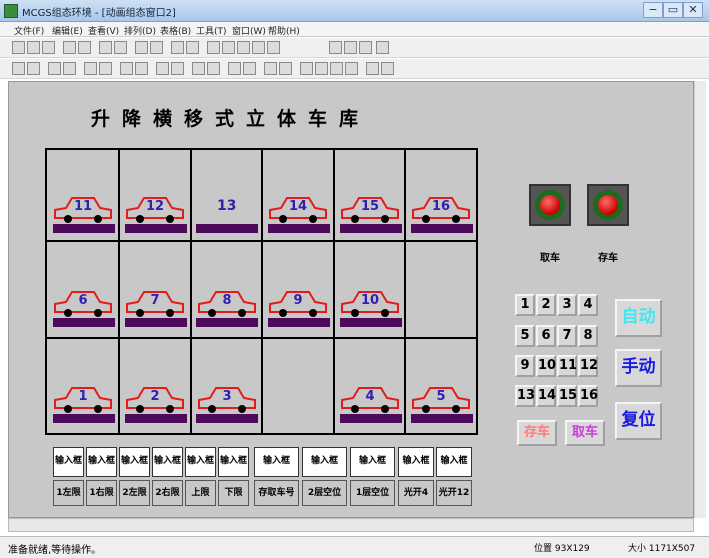 Image resolution: width=709 pixels, height=558 pixels. I want to click on line-type-icon, so click(258, 47).